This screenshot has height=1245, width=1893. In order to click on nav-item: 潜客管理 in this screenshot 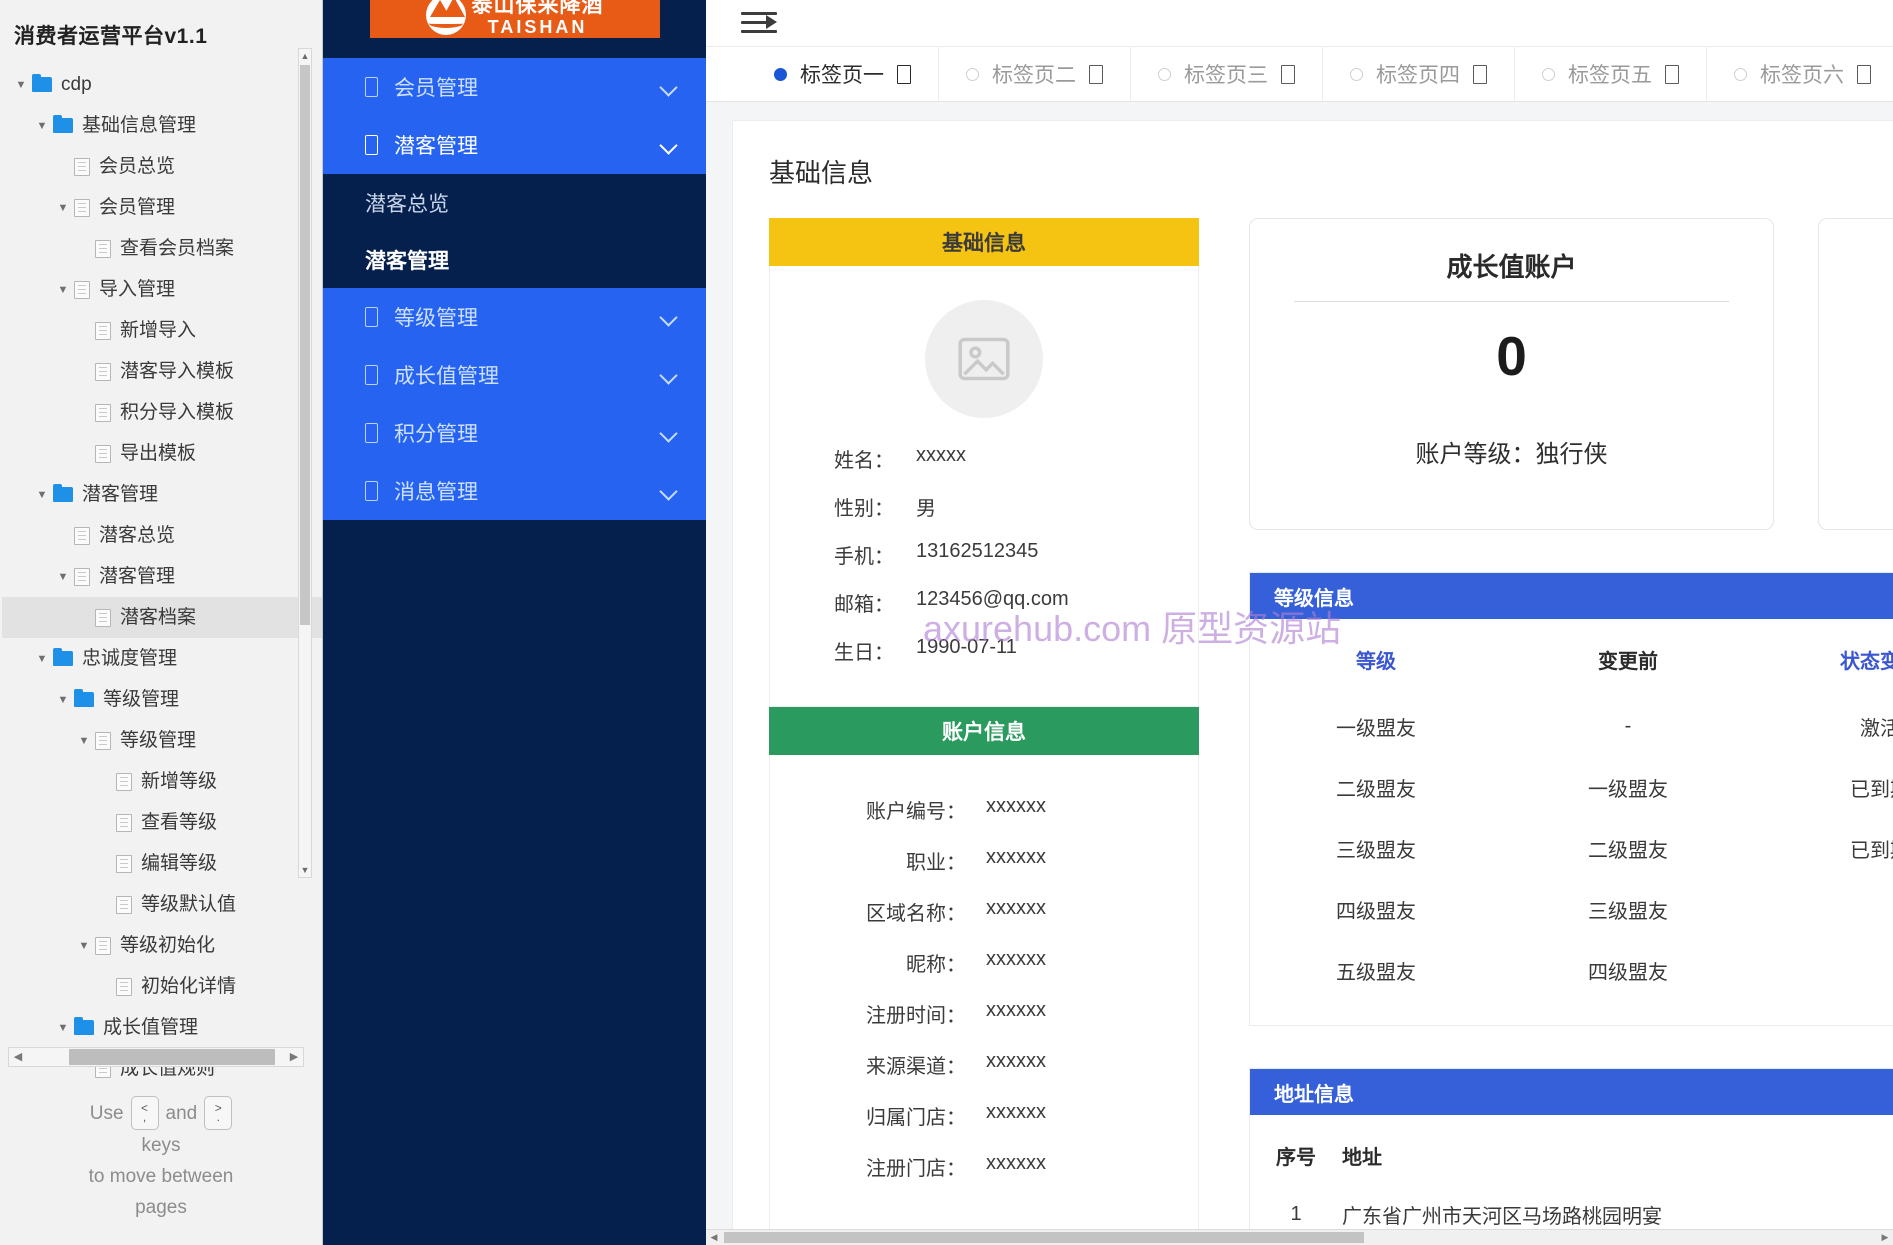, I will do `click(514, 145)`.